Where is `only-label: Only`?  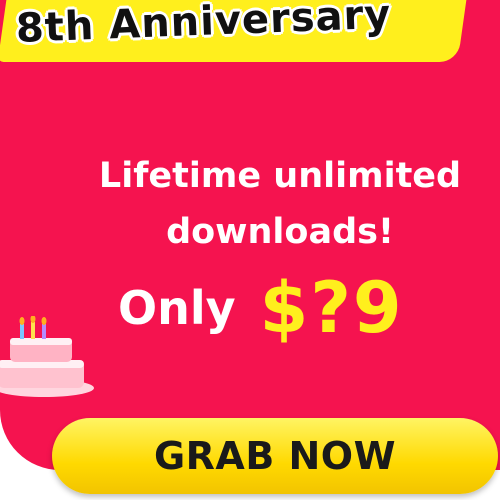
only-label: Only is located at coordinates (177, 308).